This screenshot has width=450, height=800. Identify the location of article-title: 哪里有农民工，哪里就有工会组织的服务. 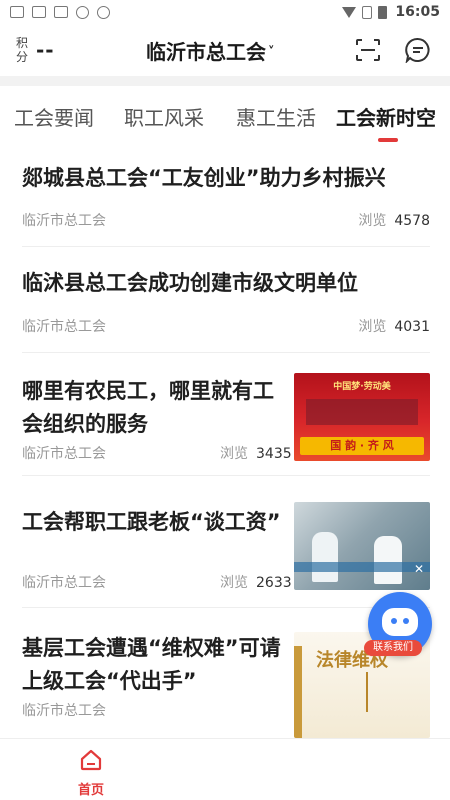
(148, 407).